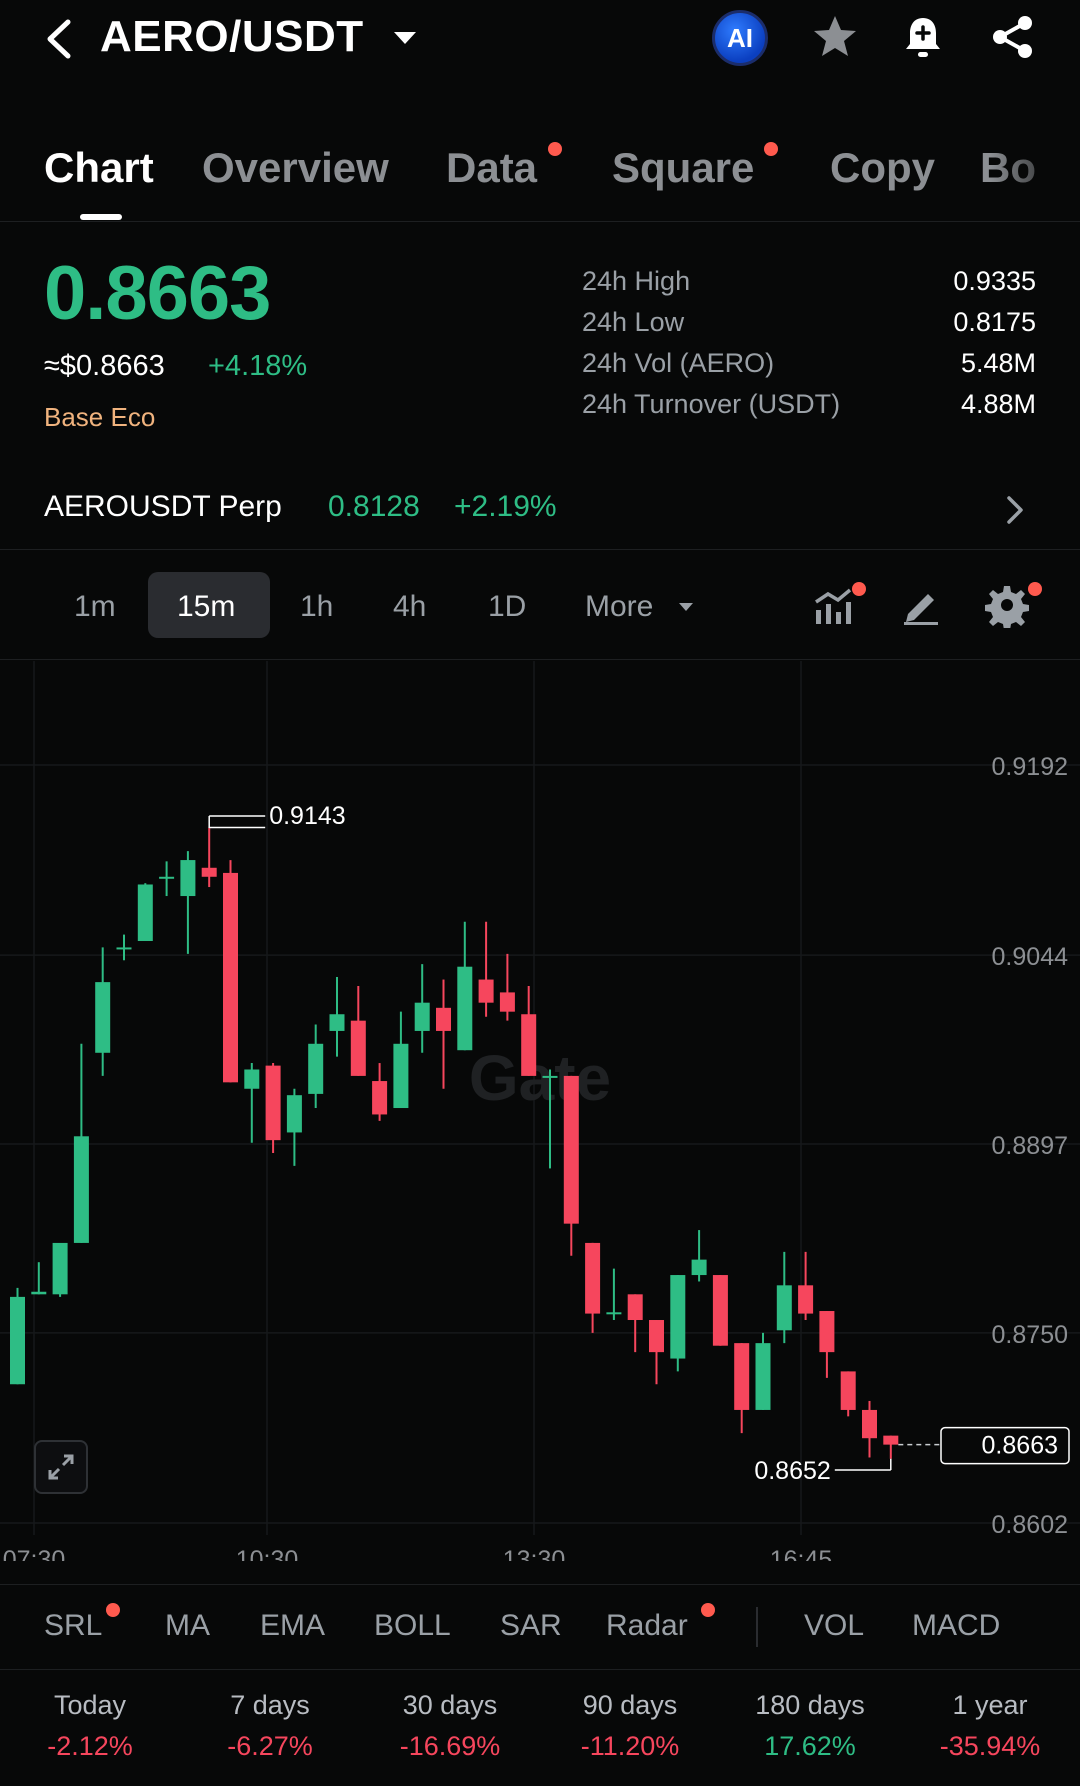 The width and height of the screenshot is (1080, 1786). What do you see at coordinates (187, 1626) in the screenshot?
I see `indicator-ma: MA` at bounding box center [187, 1626].